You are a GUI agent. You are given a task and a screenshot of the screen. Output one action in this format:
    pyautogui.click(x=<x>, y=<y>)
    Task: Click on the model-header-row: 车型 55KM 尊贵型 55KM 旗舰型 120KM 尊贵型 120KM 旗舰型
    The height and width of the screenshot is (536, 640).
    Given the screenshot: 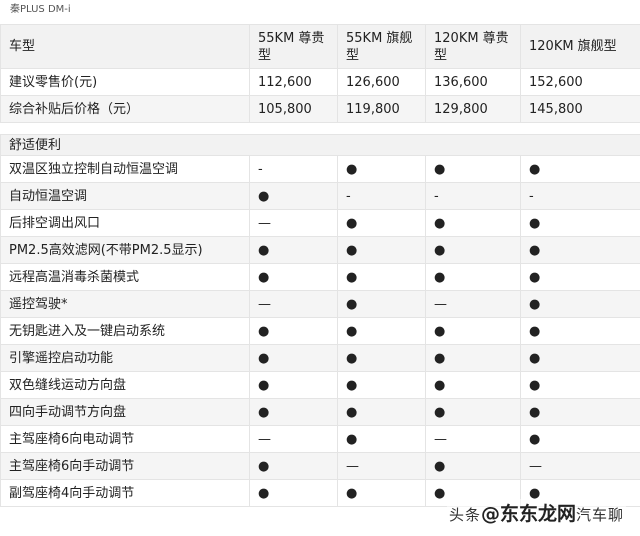 What is the action you would take?
    pyautogui.click(x=320, y=46)
    